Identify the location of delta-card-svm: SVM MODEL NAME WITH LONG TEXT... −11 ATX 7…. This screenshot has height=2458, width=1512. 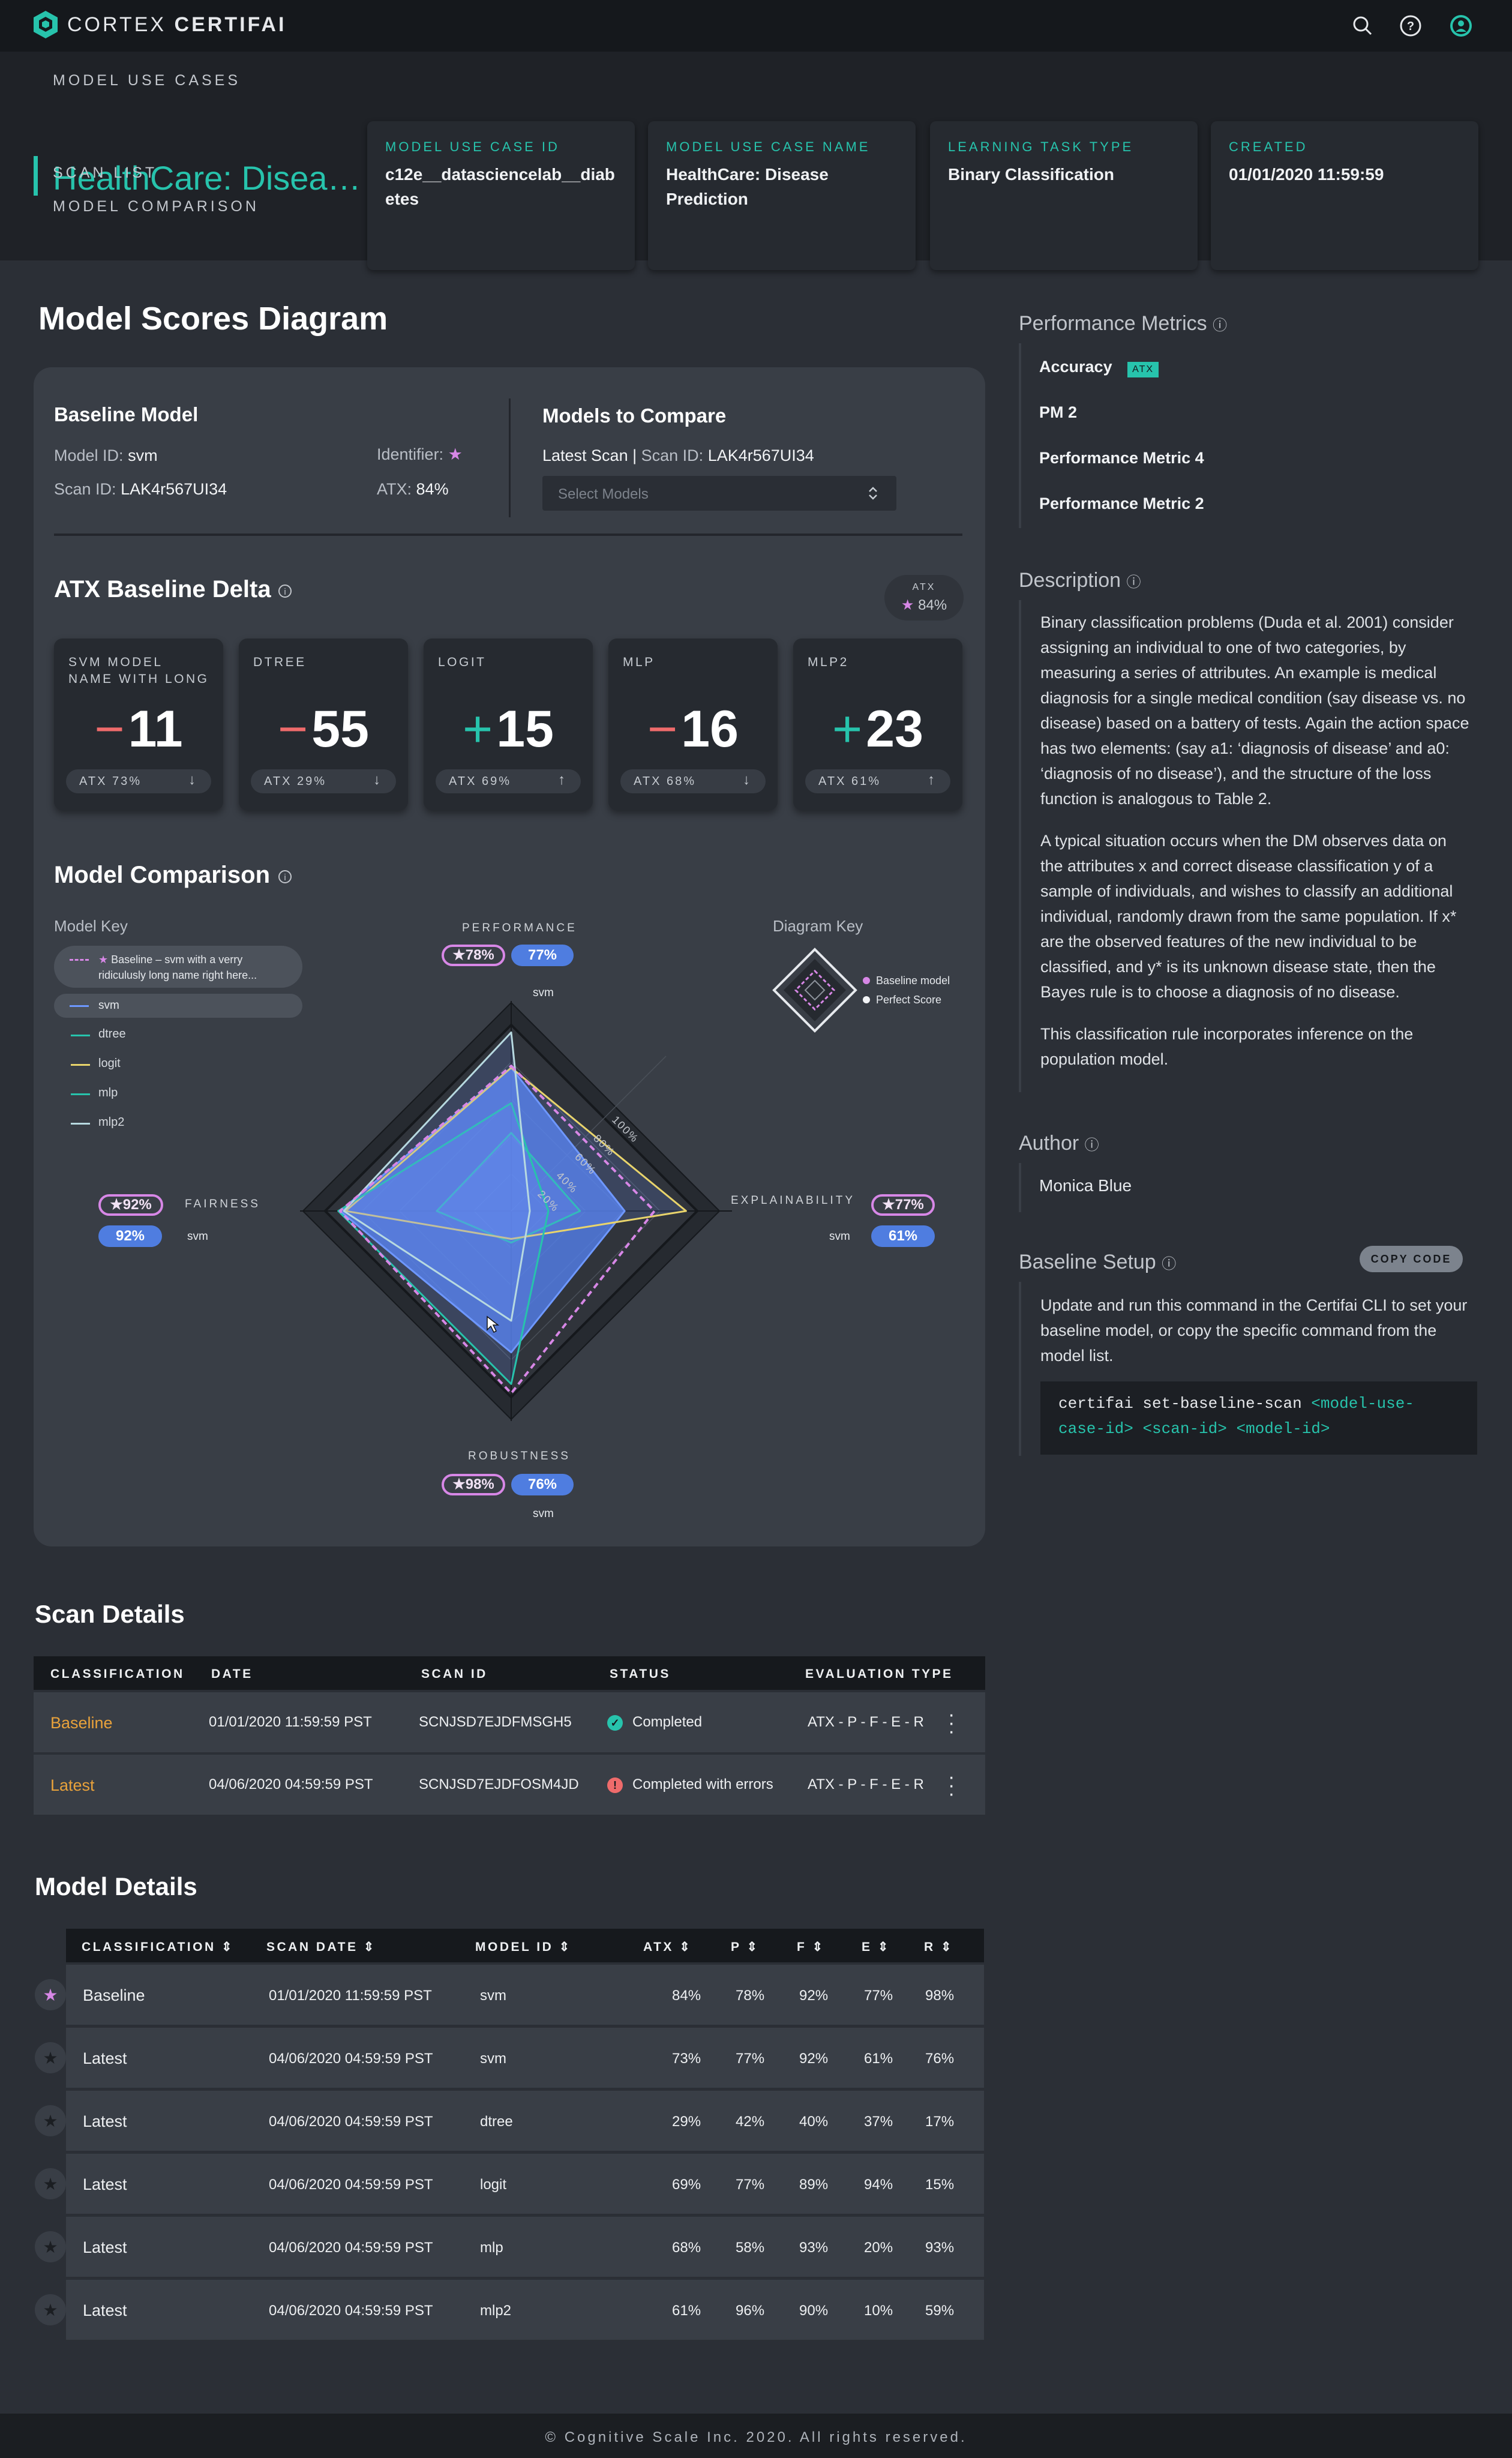
(138, 724).